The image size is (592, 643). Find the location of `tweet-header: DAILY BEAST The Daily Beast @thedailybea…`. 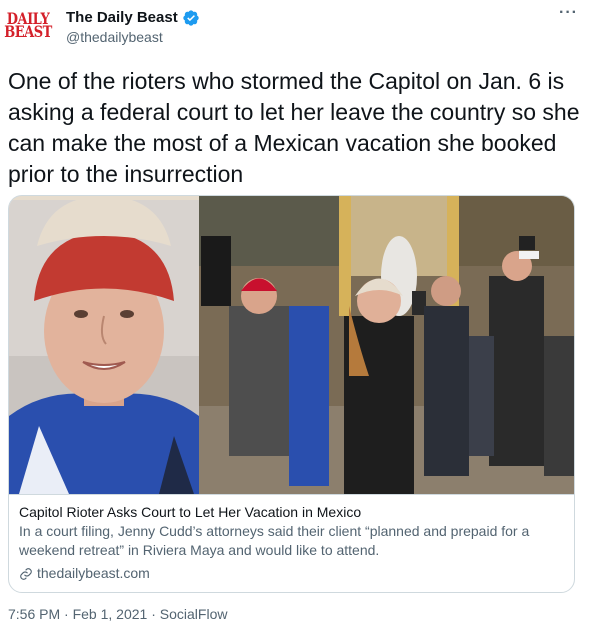

tweet-header: DAILY BEAST The Daily Beast @thedailybea… is located at coordinates (294, 25).